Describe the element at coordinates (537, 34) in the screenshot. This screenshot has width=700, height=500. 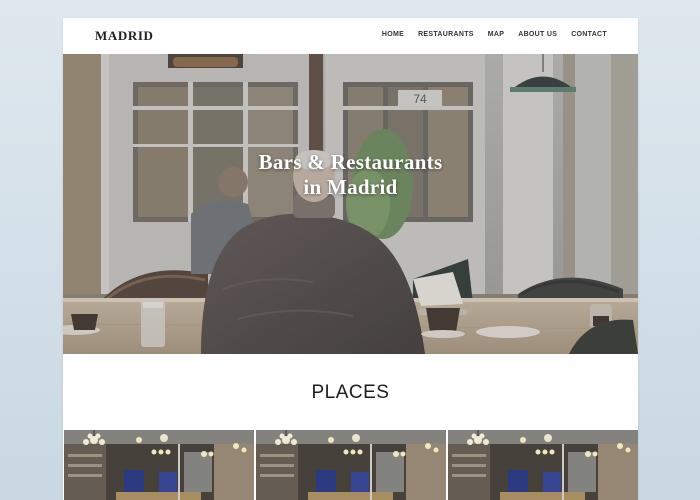
I see `nav-about-us: ABOUT US` at that location.